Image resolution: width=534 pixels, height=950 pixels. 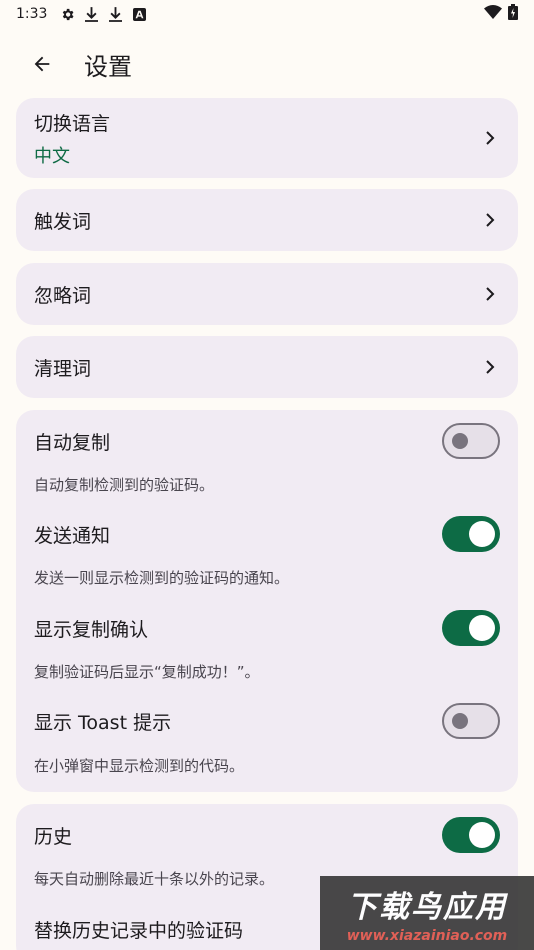 What do you see at coordinates (91, 629) in the screenshot?
I see `copy-confirm-label: 显示复制确认` at bounding box center [91, 629].